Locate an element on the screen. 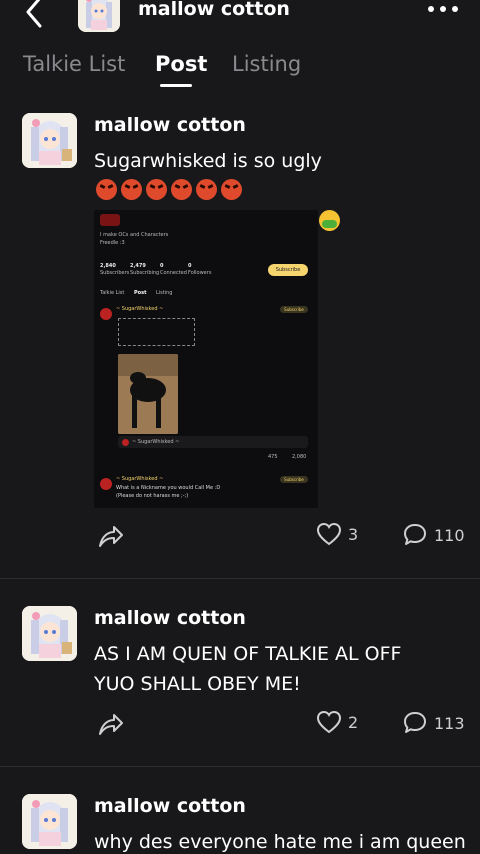 The image size is (480, 854). comment-button: 113 is located at coordinates (433, 723).